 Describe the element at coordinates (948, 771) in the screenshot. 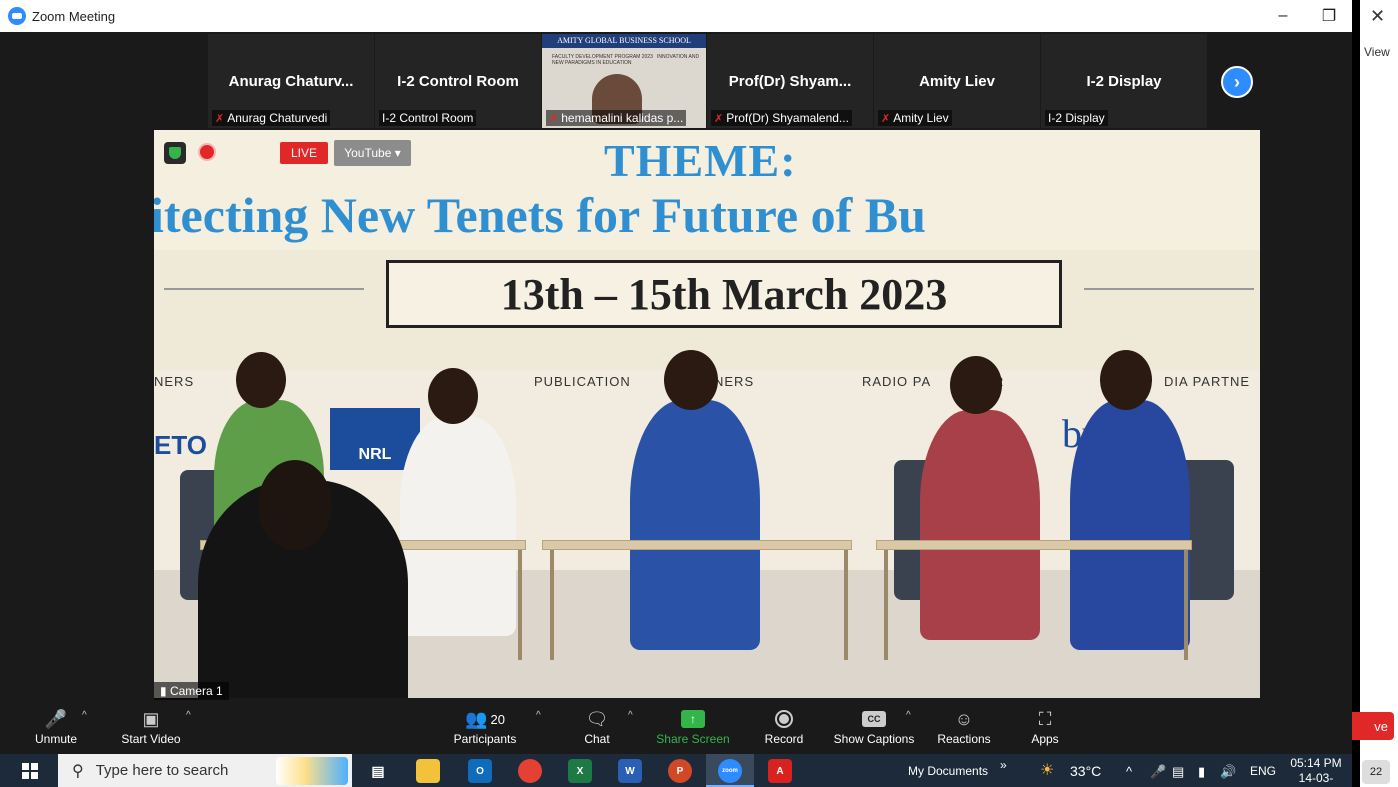

I see `my-documents-toolbar: My Documents` at that location.